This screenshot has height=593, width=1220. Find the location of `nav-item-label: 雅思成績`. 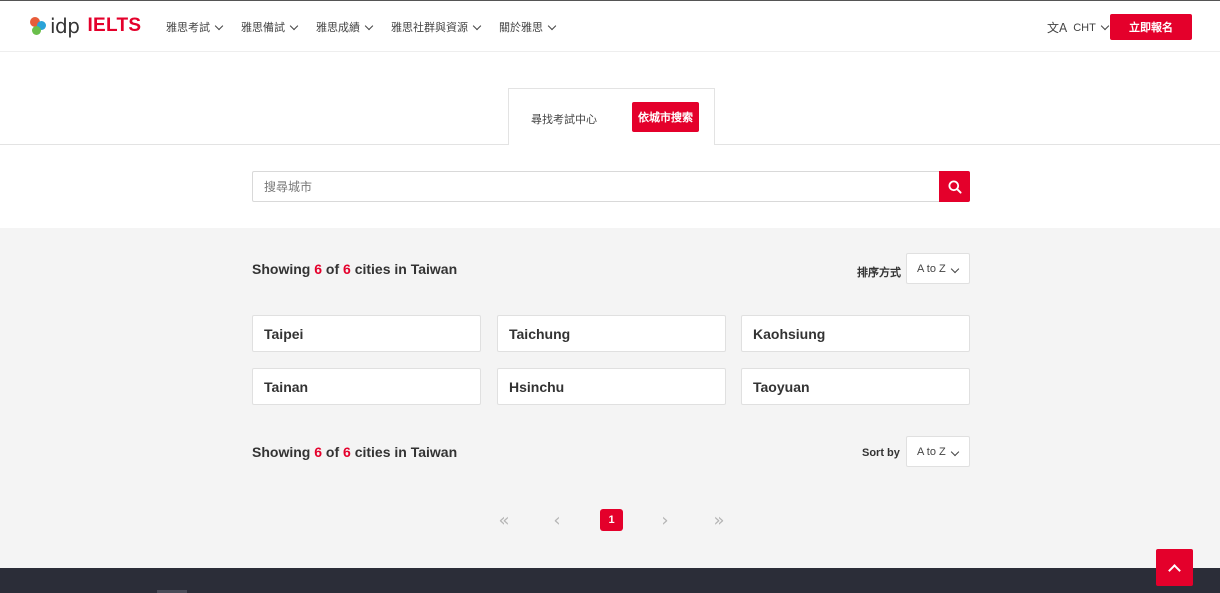

nav-item-label: 雅思成績 is located at coordinates (338, 28).